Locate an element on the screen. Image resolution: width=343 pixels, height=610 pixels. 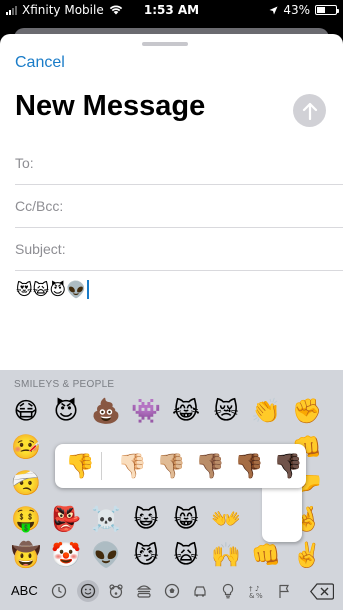
emoji-key: 😸 is located at coordinates (186, 519).